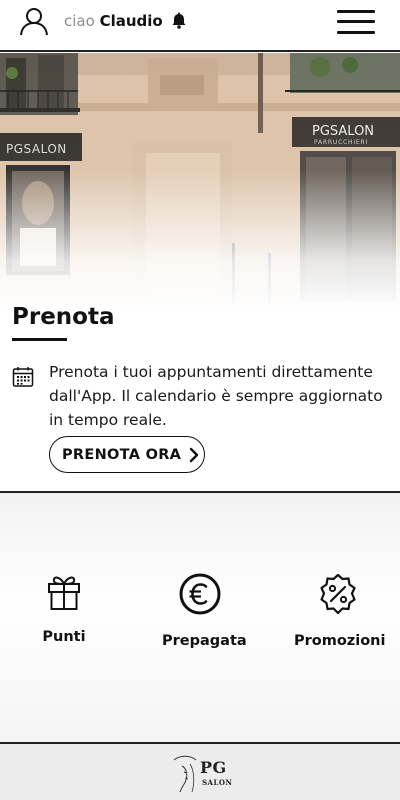  What do you see at coordinates (356, 21) in the screenshot?
I see `hamburger-menu-icon` at bounding box center [356, 21].